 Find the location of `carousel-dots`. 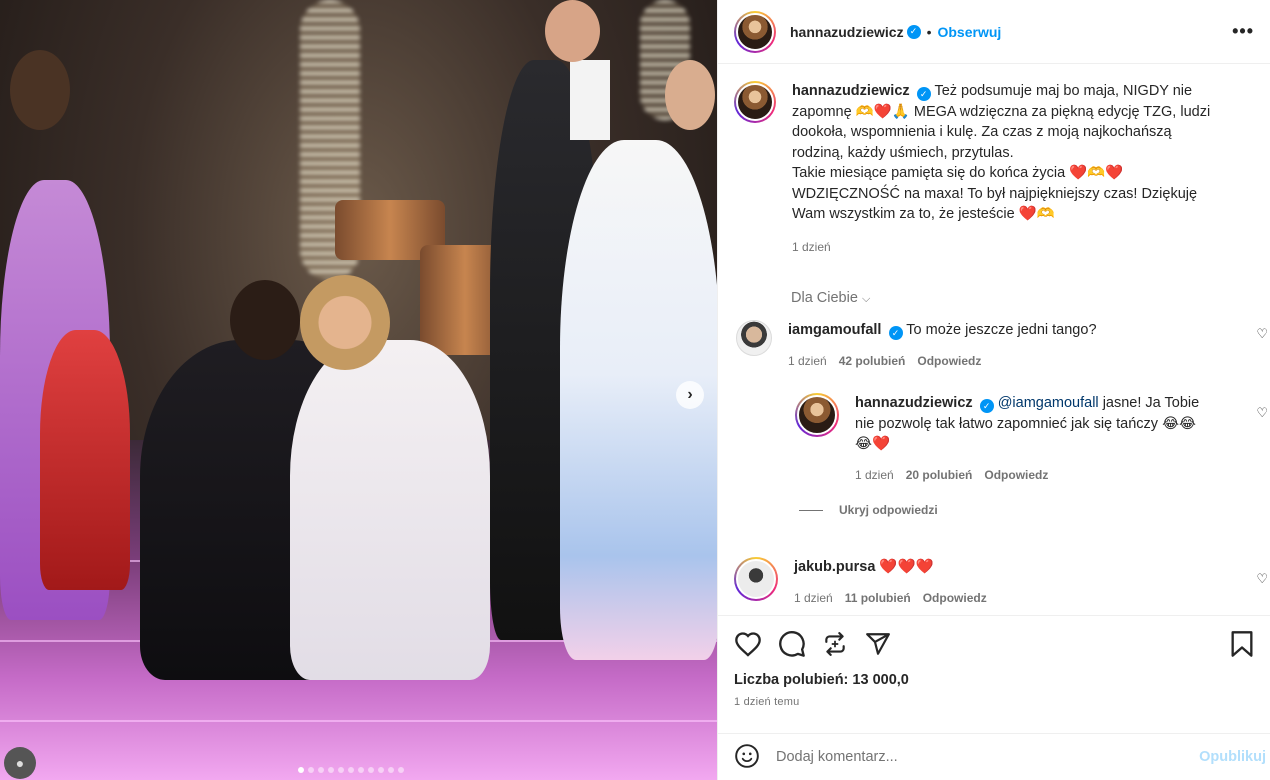

carousel-dots is located at coordinates (351, 770).